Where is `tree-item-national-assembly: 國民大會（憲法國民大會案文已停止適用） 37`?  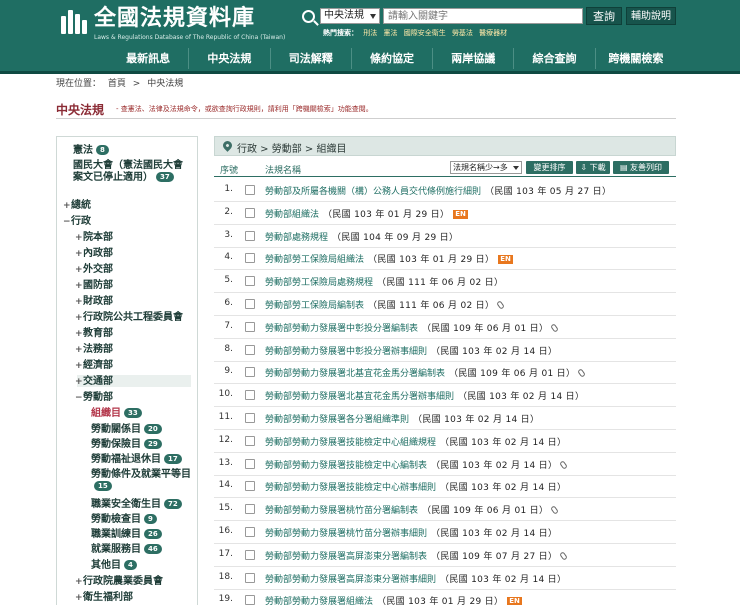
tree-item-national-assembly: 國民大會（憲法國民大會案文已停止適用） 37 is located at coordinates (132, 172).